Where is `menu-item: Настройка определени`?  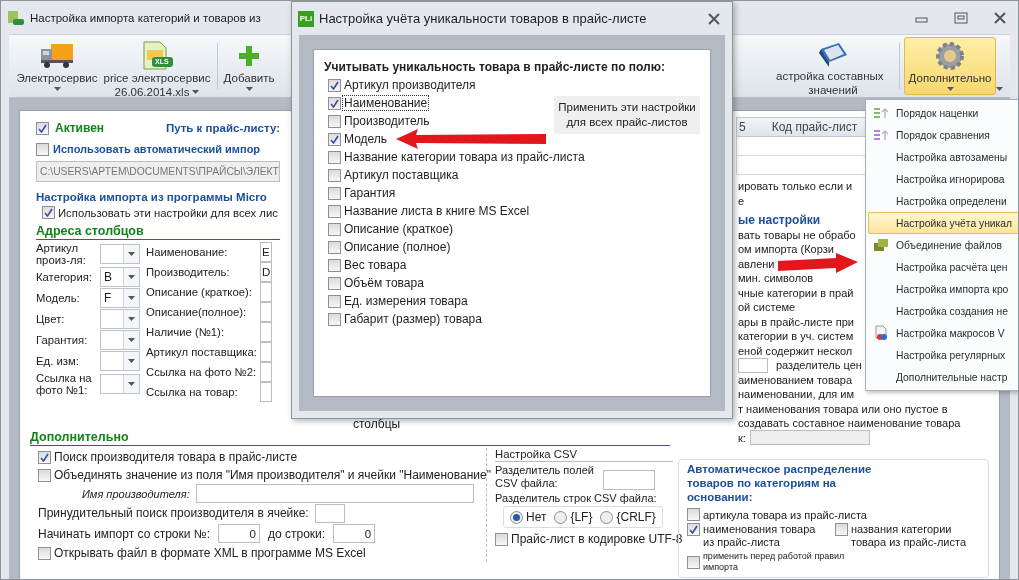
menu-item: Настройка определени is located at coordinates (943, 201).